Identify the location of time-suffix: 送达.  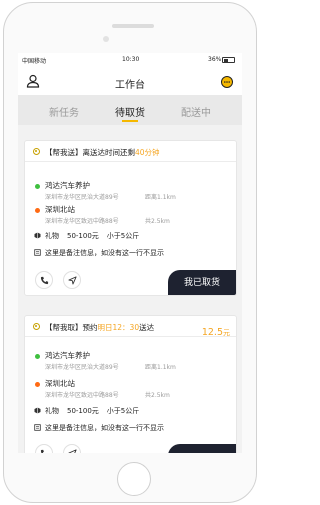
(147, 327).